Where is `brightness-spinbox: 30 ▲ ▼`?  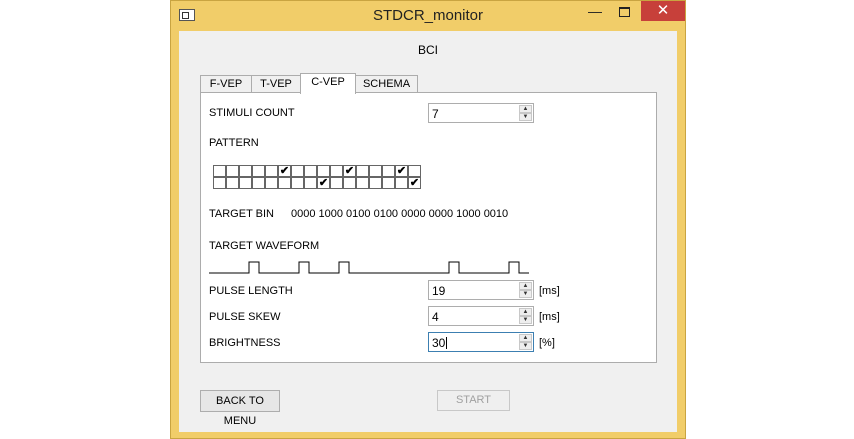
brightness-spinbox: 30 ▲ ▼ is located at coordinates (481, 342).